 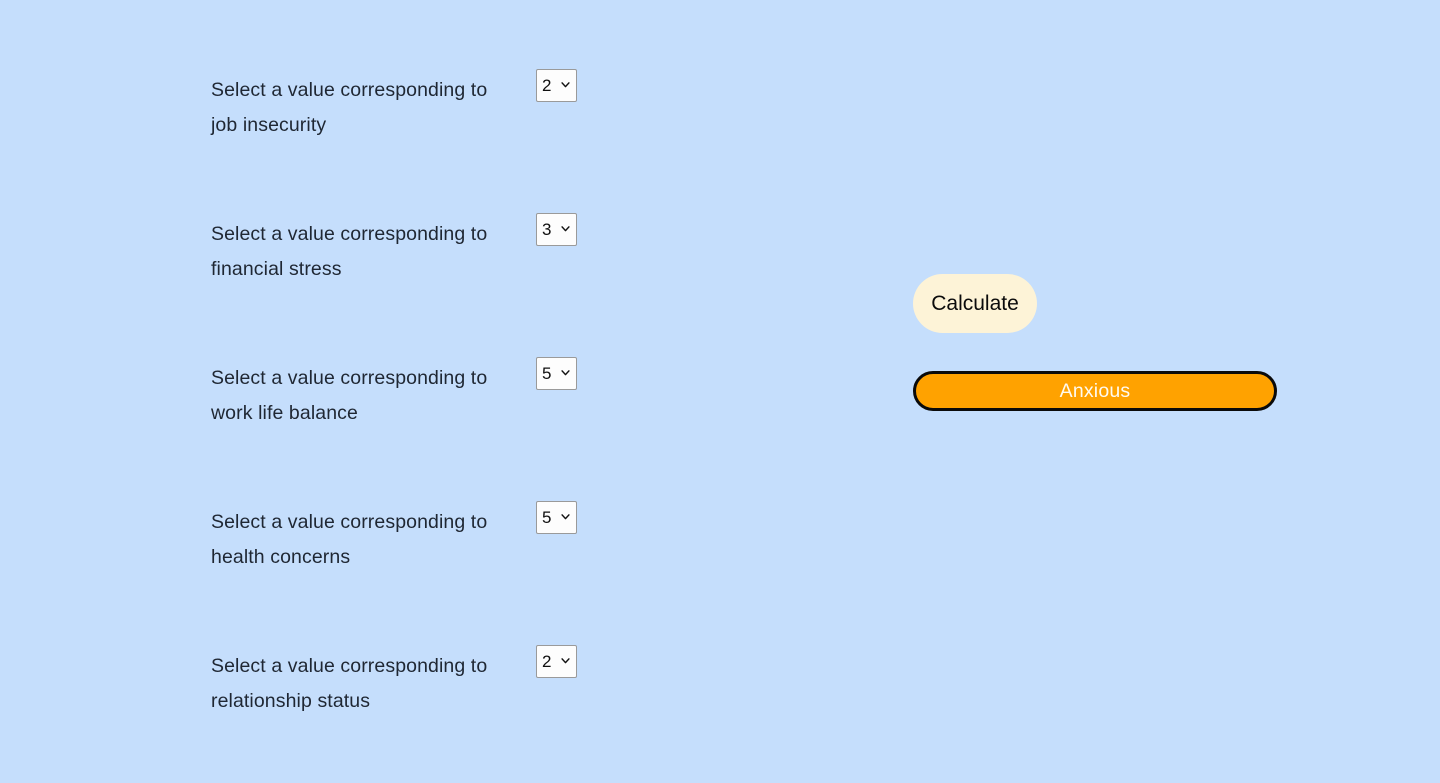 I want to click on action-column: Calculate Anxious, so click(x=1113, y=342).